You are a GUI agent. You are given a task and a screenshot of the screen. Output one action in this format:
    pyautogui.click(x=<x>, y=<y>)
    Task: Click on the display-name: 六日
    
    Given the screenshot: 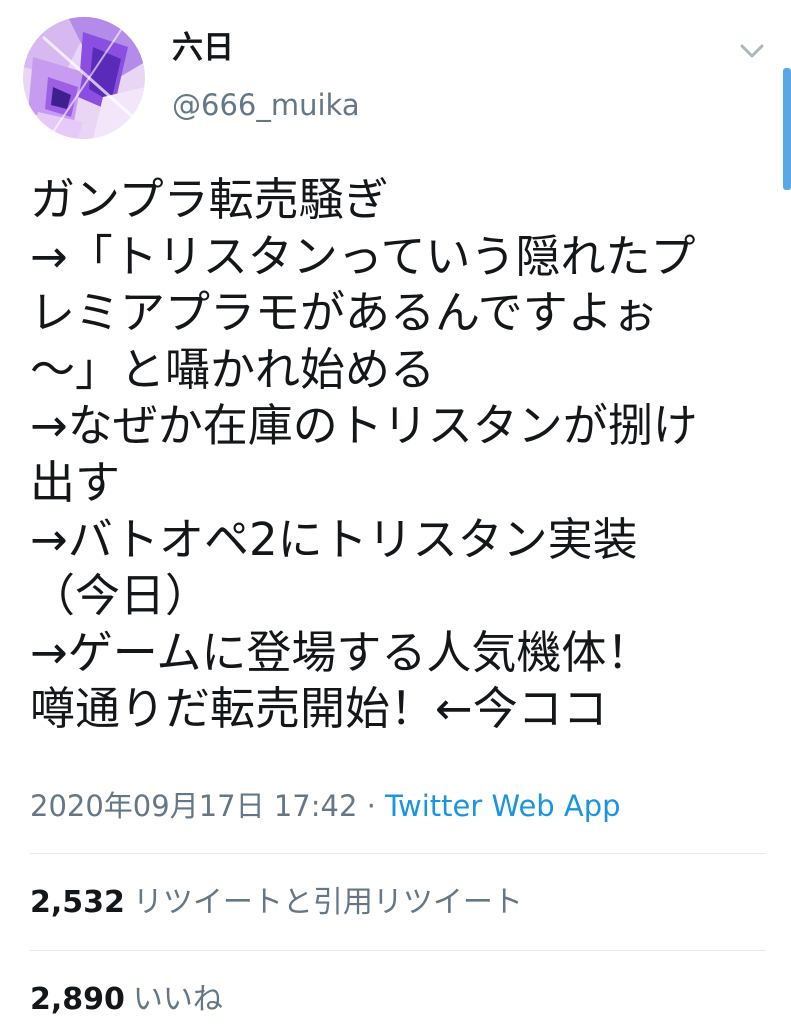 What is the action you would take?
    pyautogui.click(x=203, y=48)
    